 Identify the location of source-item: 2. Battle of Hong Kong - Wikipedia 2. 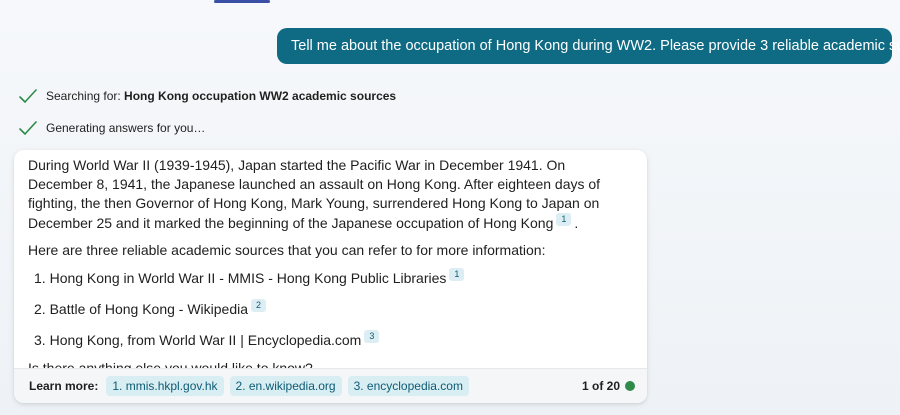
(333, 309).